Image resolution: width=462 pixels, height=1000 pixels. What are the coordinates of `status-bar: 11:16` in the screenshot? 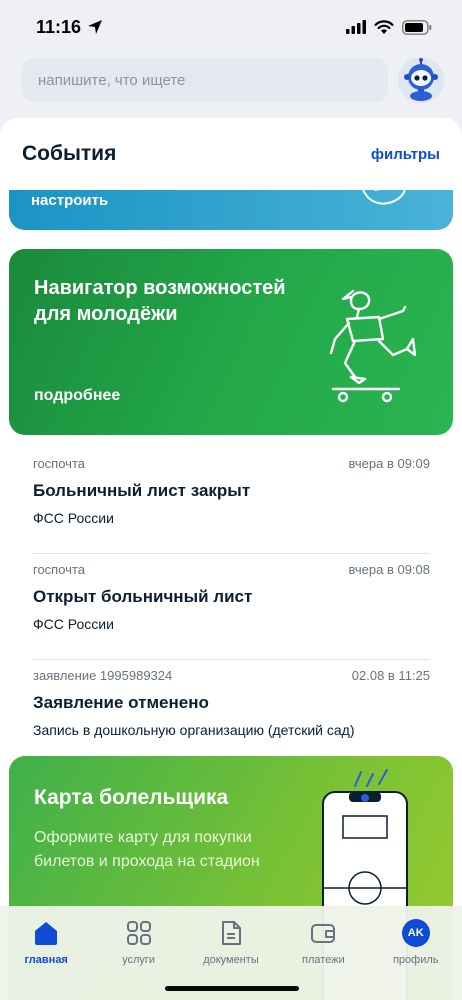 It's located at (231, 27).